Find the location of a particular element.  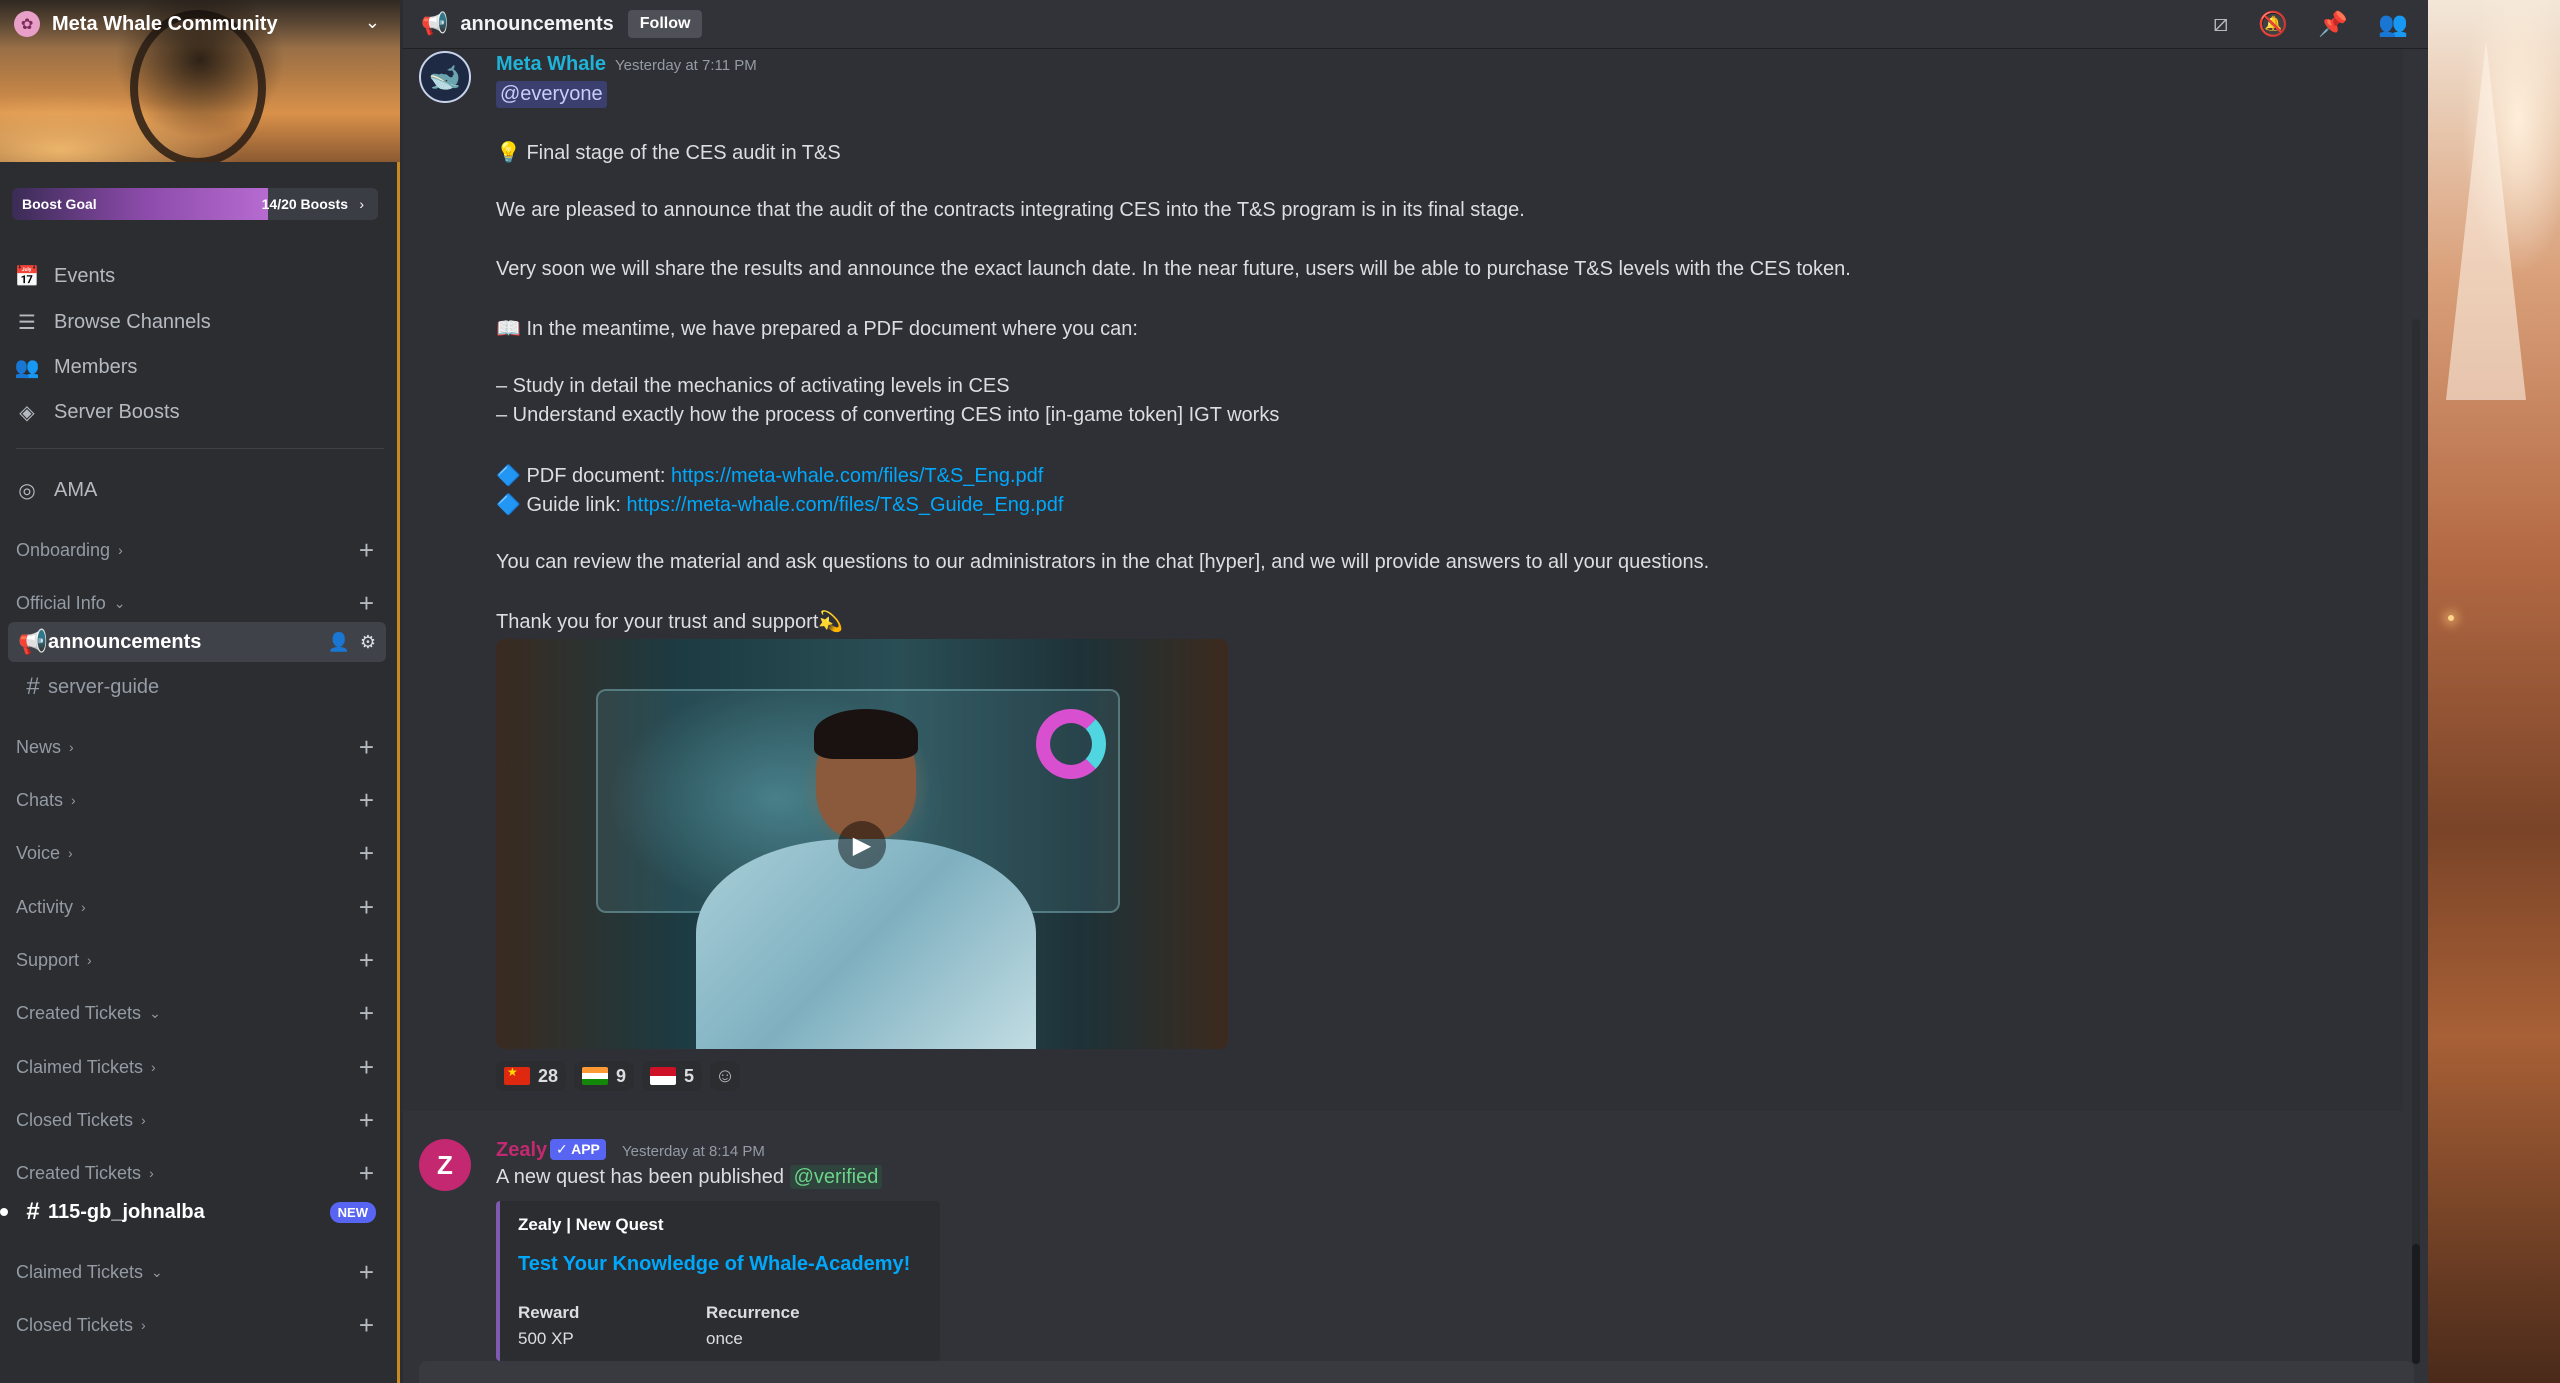

category-label: Chats is located at coordinates (40, 799).